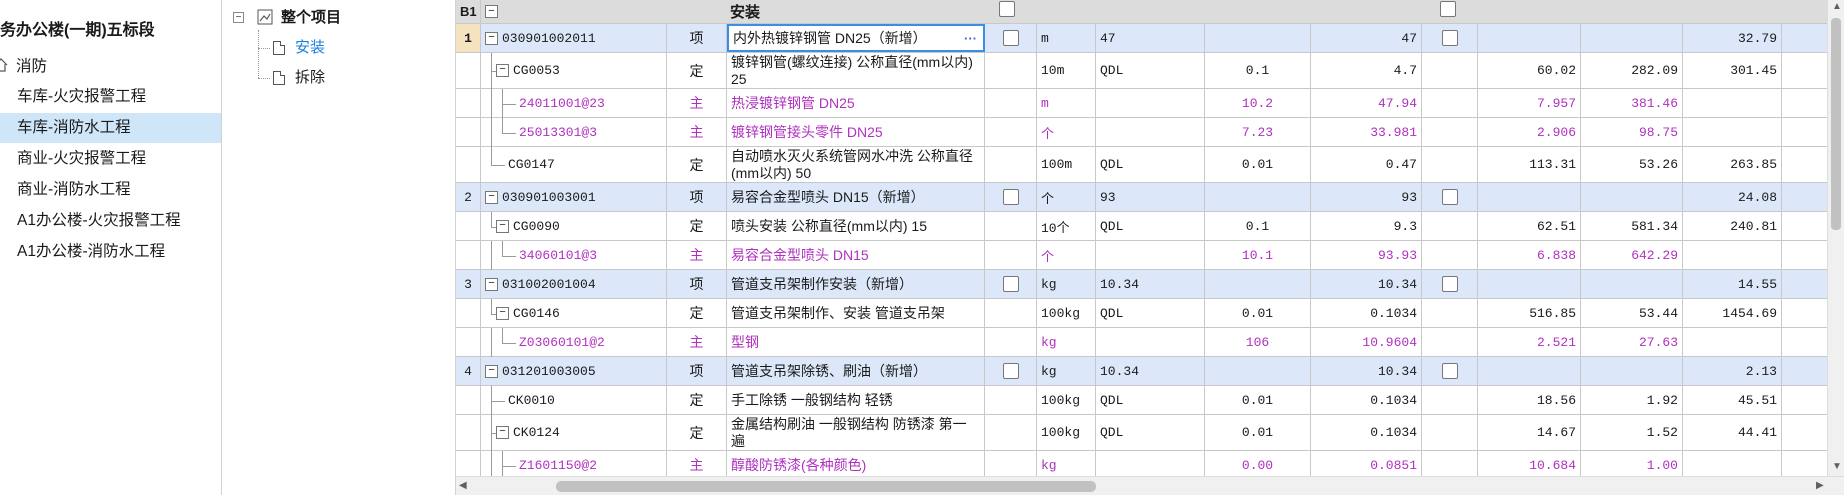 This screenshot has width=1844, height=495. I want to click on tree-item: 商业-消防水工程, so click(110, 190).